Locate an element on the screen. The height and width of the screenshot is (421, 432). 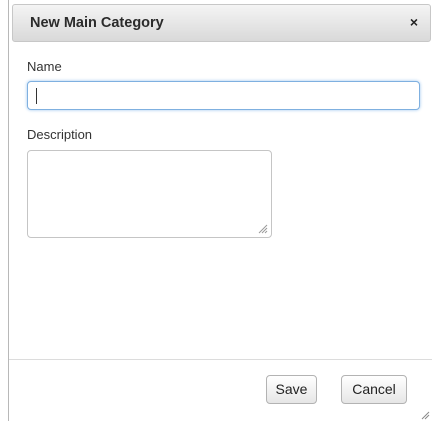
dialog-title: New Main Category is located at coordinates (97, 23).